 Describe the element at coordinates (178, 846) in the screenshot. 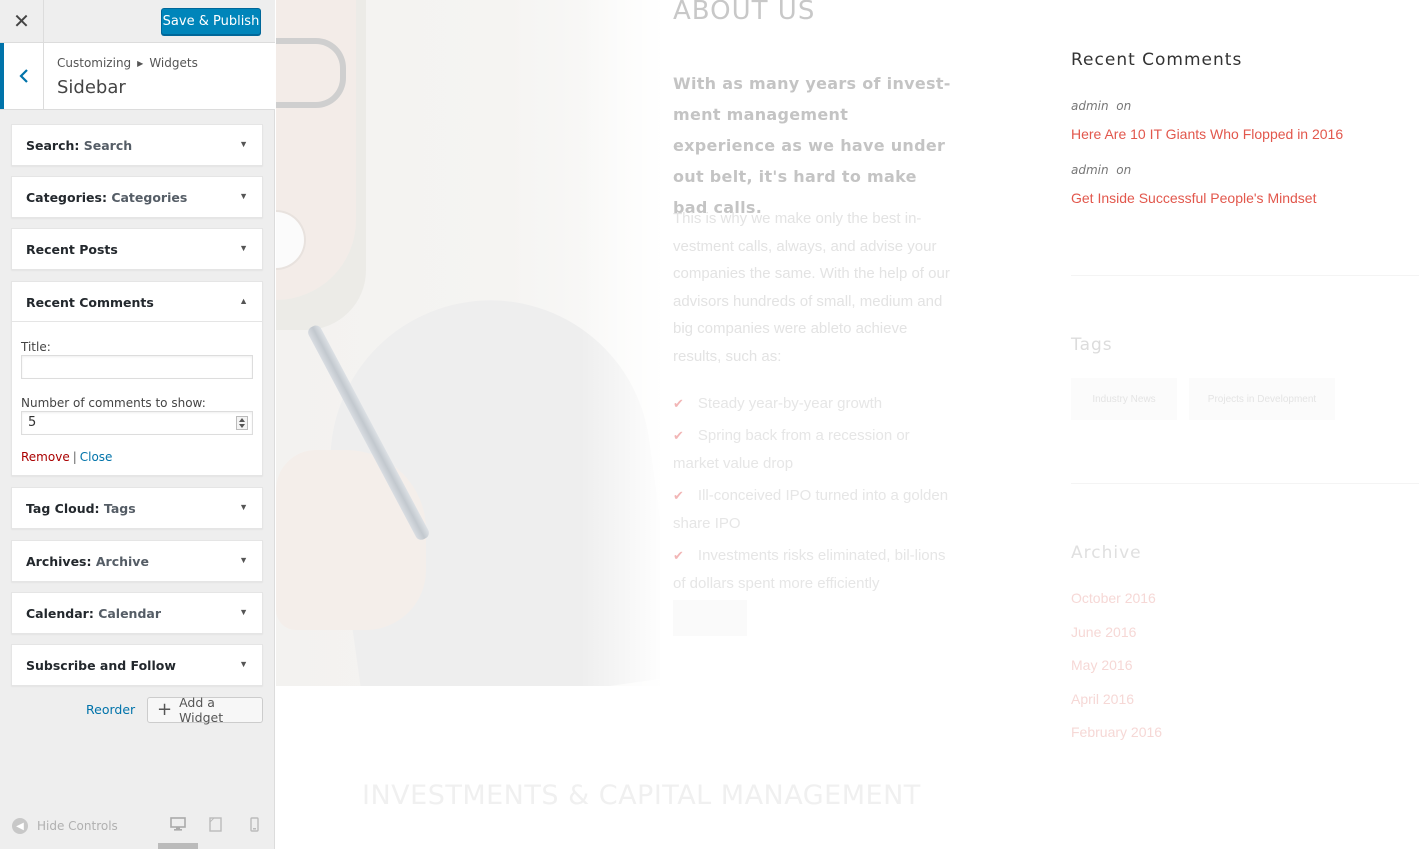

I see `active-device-indicator` at that location.